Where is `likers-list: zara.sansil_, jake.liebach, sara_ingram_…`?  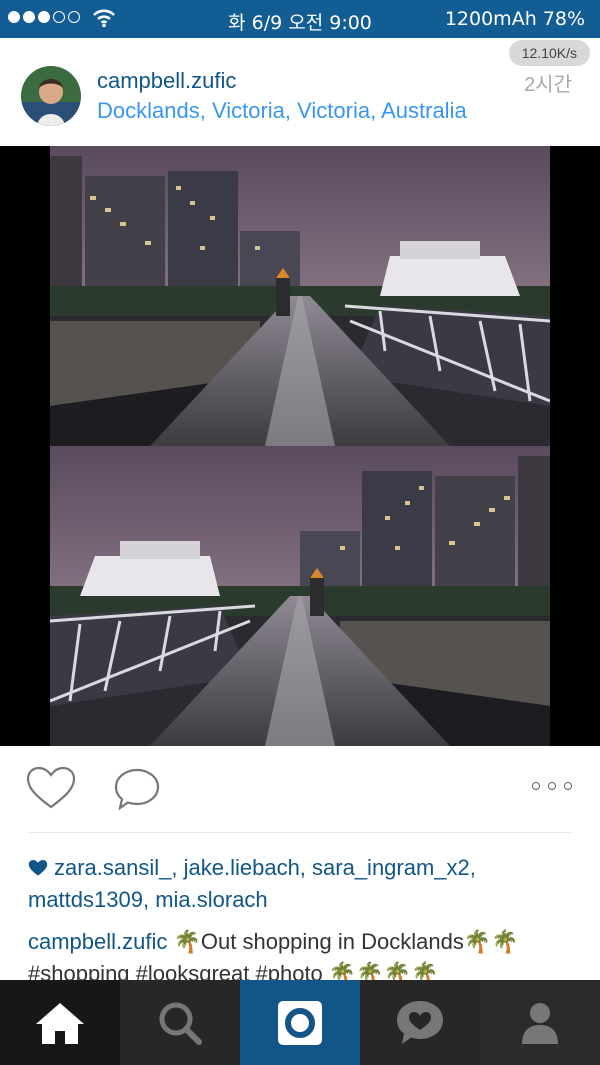
likers-list: zara.sansil_, jake.liebach, sara_ingram_… is located at coordinates (252, 883).